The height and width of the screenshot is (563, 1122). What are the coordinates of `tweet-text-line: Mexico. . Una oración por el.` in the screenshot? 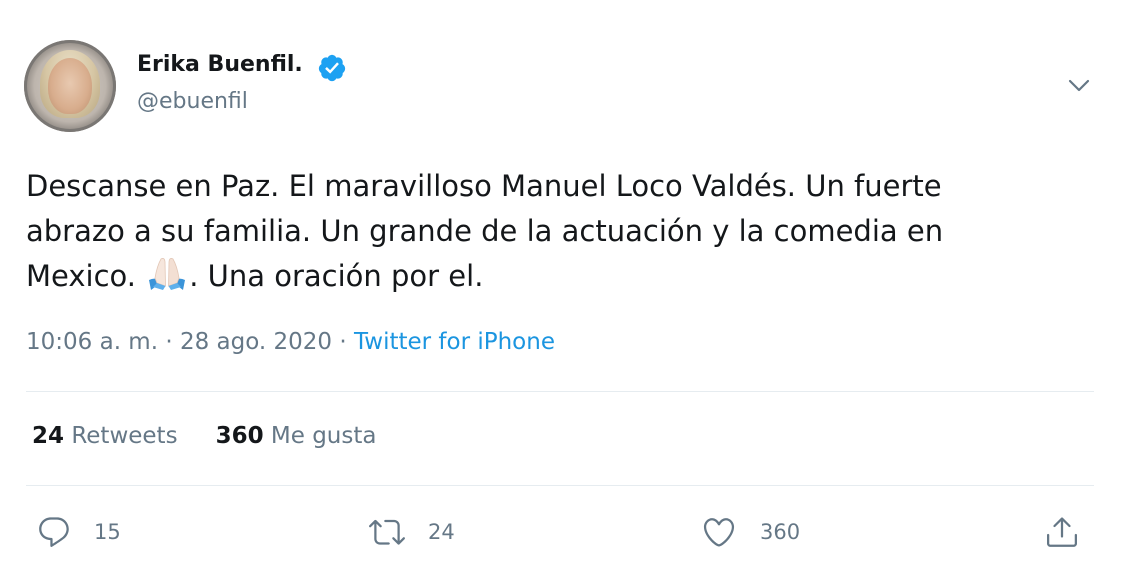 It's located at (546, 276).